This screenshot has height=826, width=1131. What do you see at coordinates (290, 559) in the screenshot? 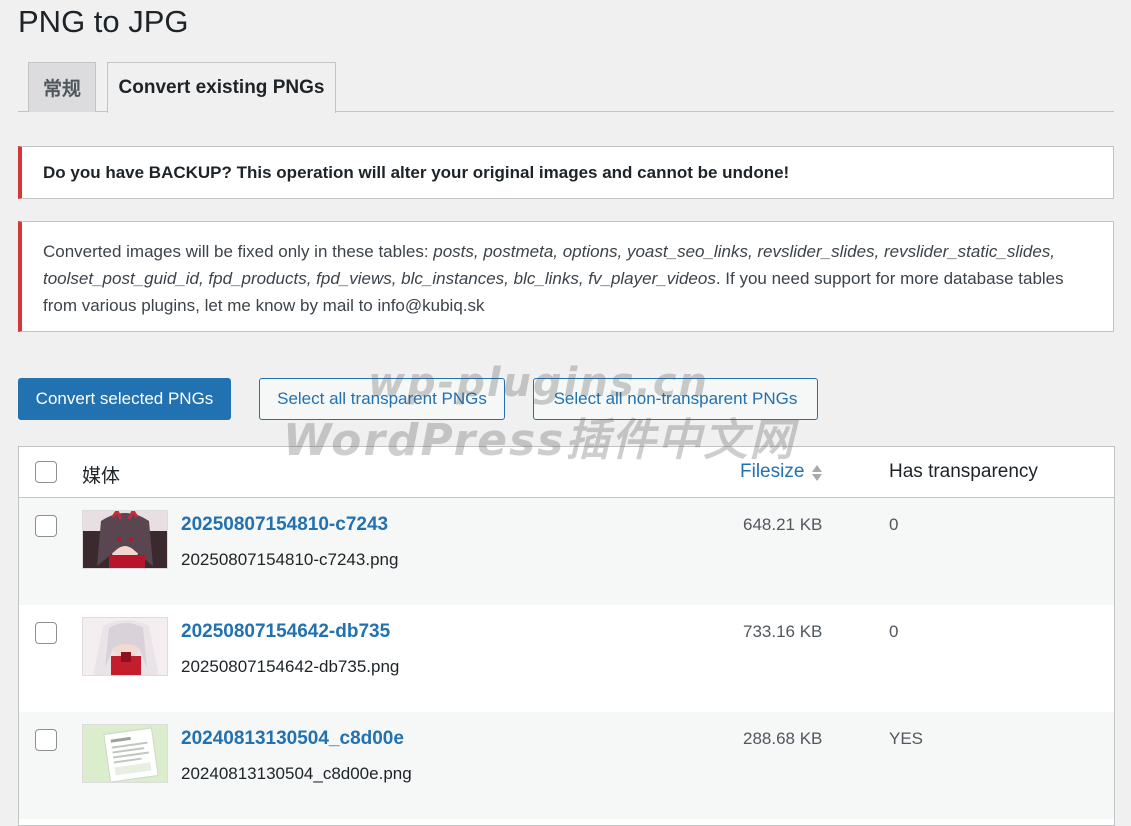
I see `file-name: 20250807154810-c7243.png` at bounding box center [290, 559].